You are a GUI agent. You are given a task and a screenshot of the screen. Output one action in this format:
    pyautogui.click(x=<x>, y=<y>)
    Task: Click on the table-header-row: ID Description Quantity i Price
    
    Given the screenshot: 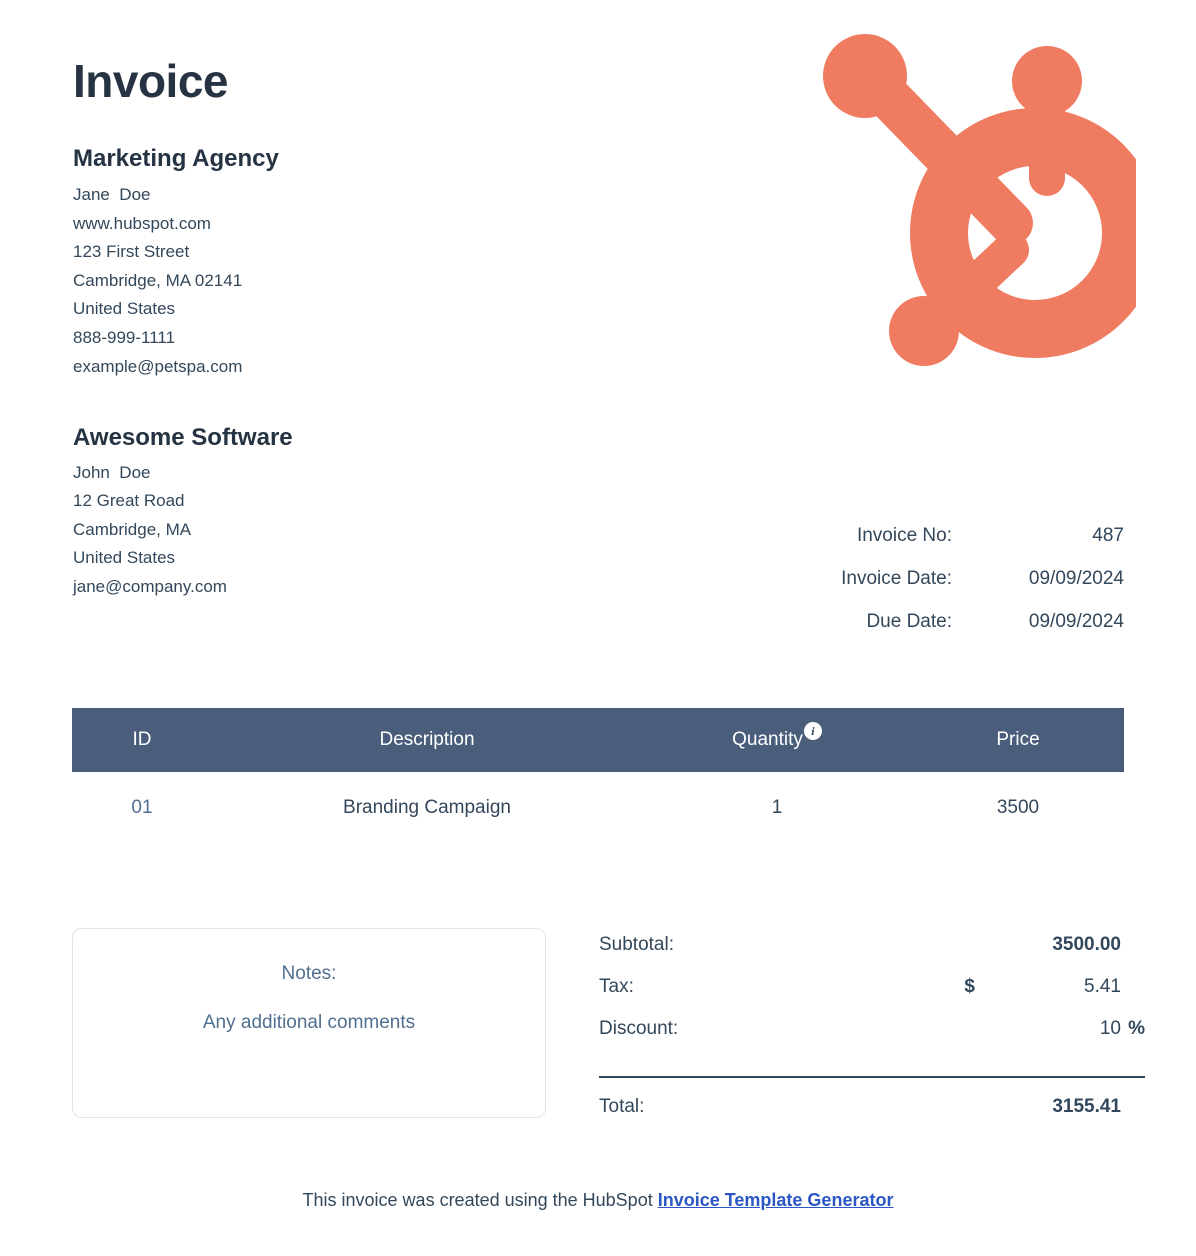 What is the action you would take?
    pyautogui.click(x=598, y=740)
    